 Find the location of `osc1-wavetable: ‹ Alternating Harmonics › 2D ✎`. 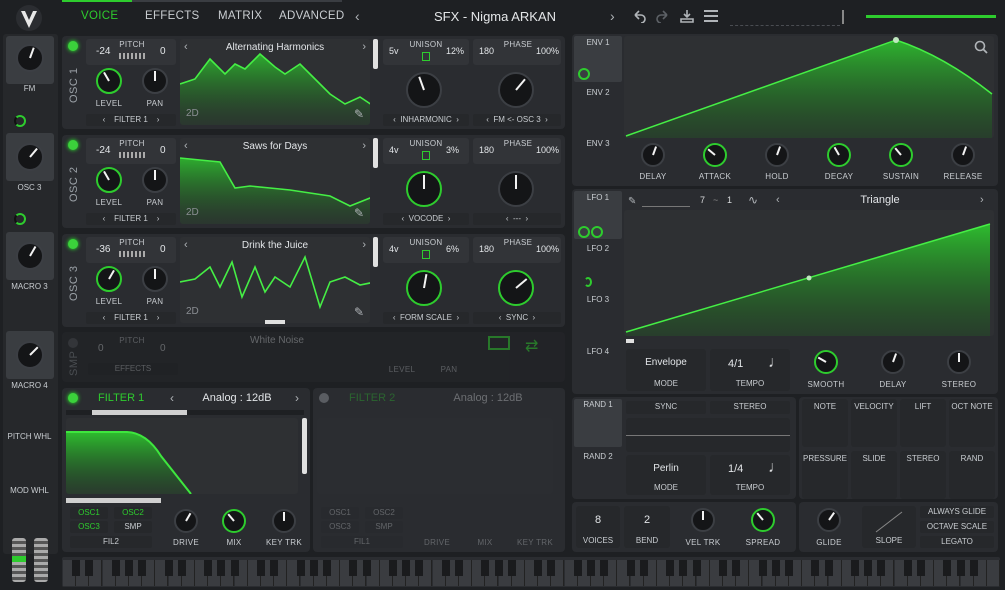

osc1-wavetable: ‹ Alternating Harmonics › 2D ✎ is located at coordinates (275, 82).